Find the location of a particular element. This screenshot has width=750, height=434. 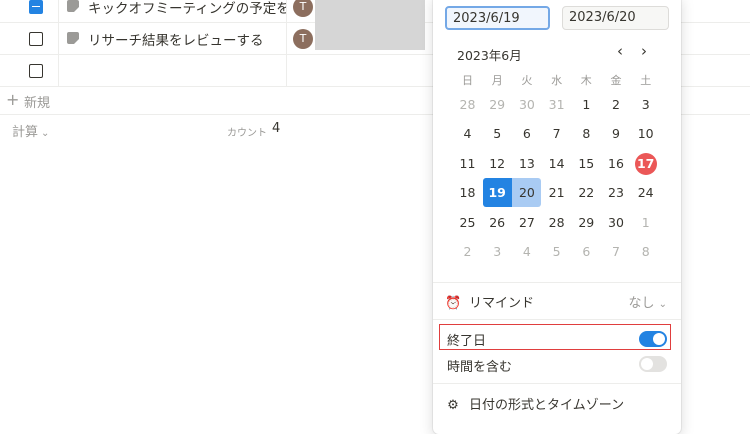

include-time-label: 時間を含む is located at coordinates (480, 367).